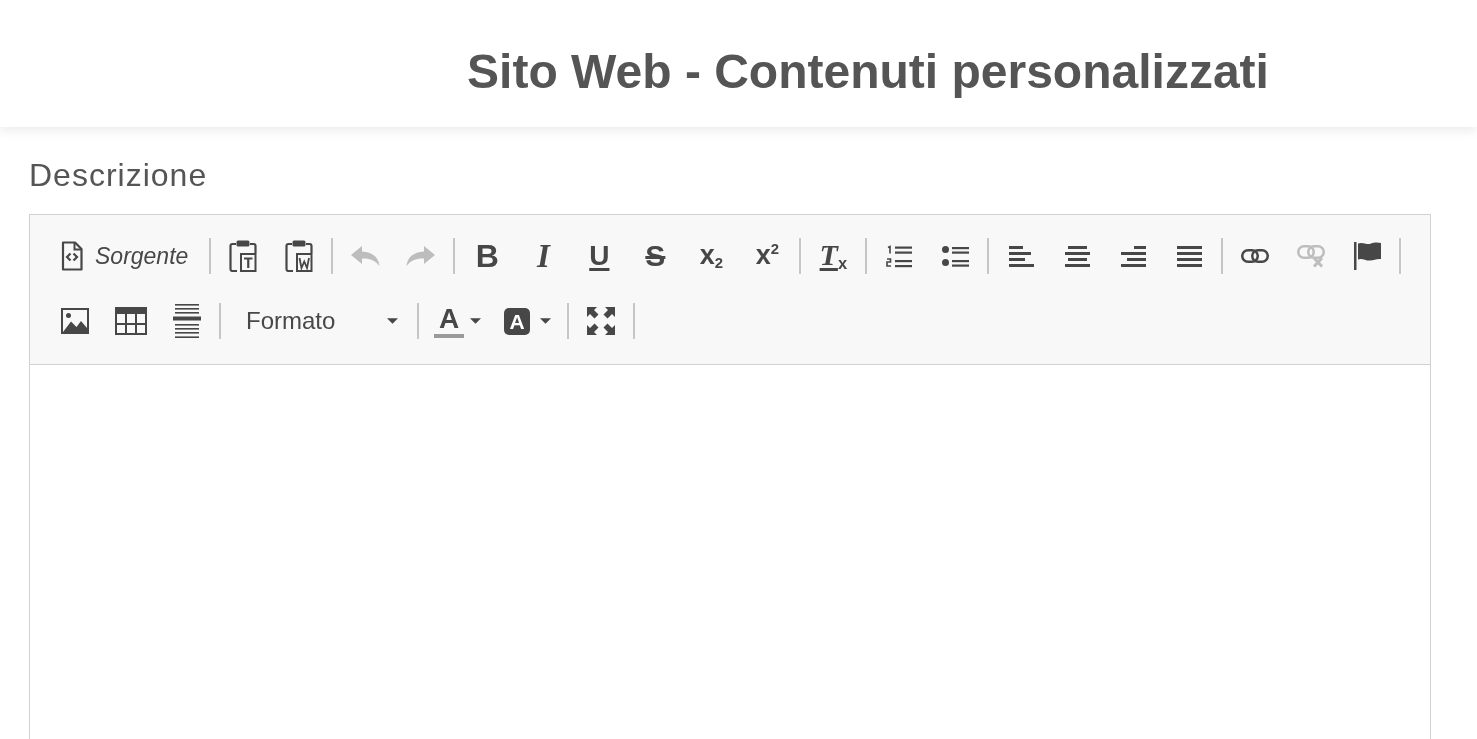 This screenshot has width=1477, height=739. I want to click on bold-button: B, so click(487, 256).